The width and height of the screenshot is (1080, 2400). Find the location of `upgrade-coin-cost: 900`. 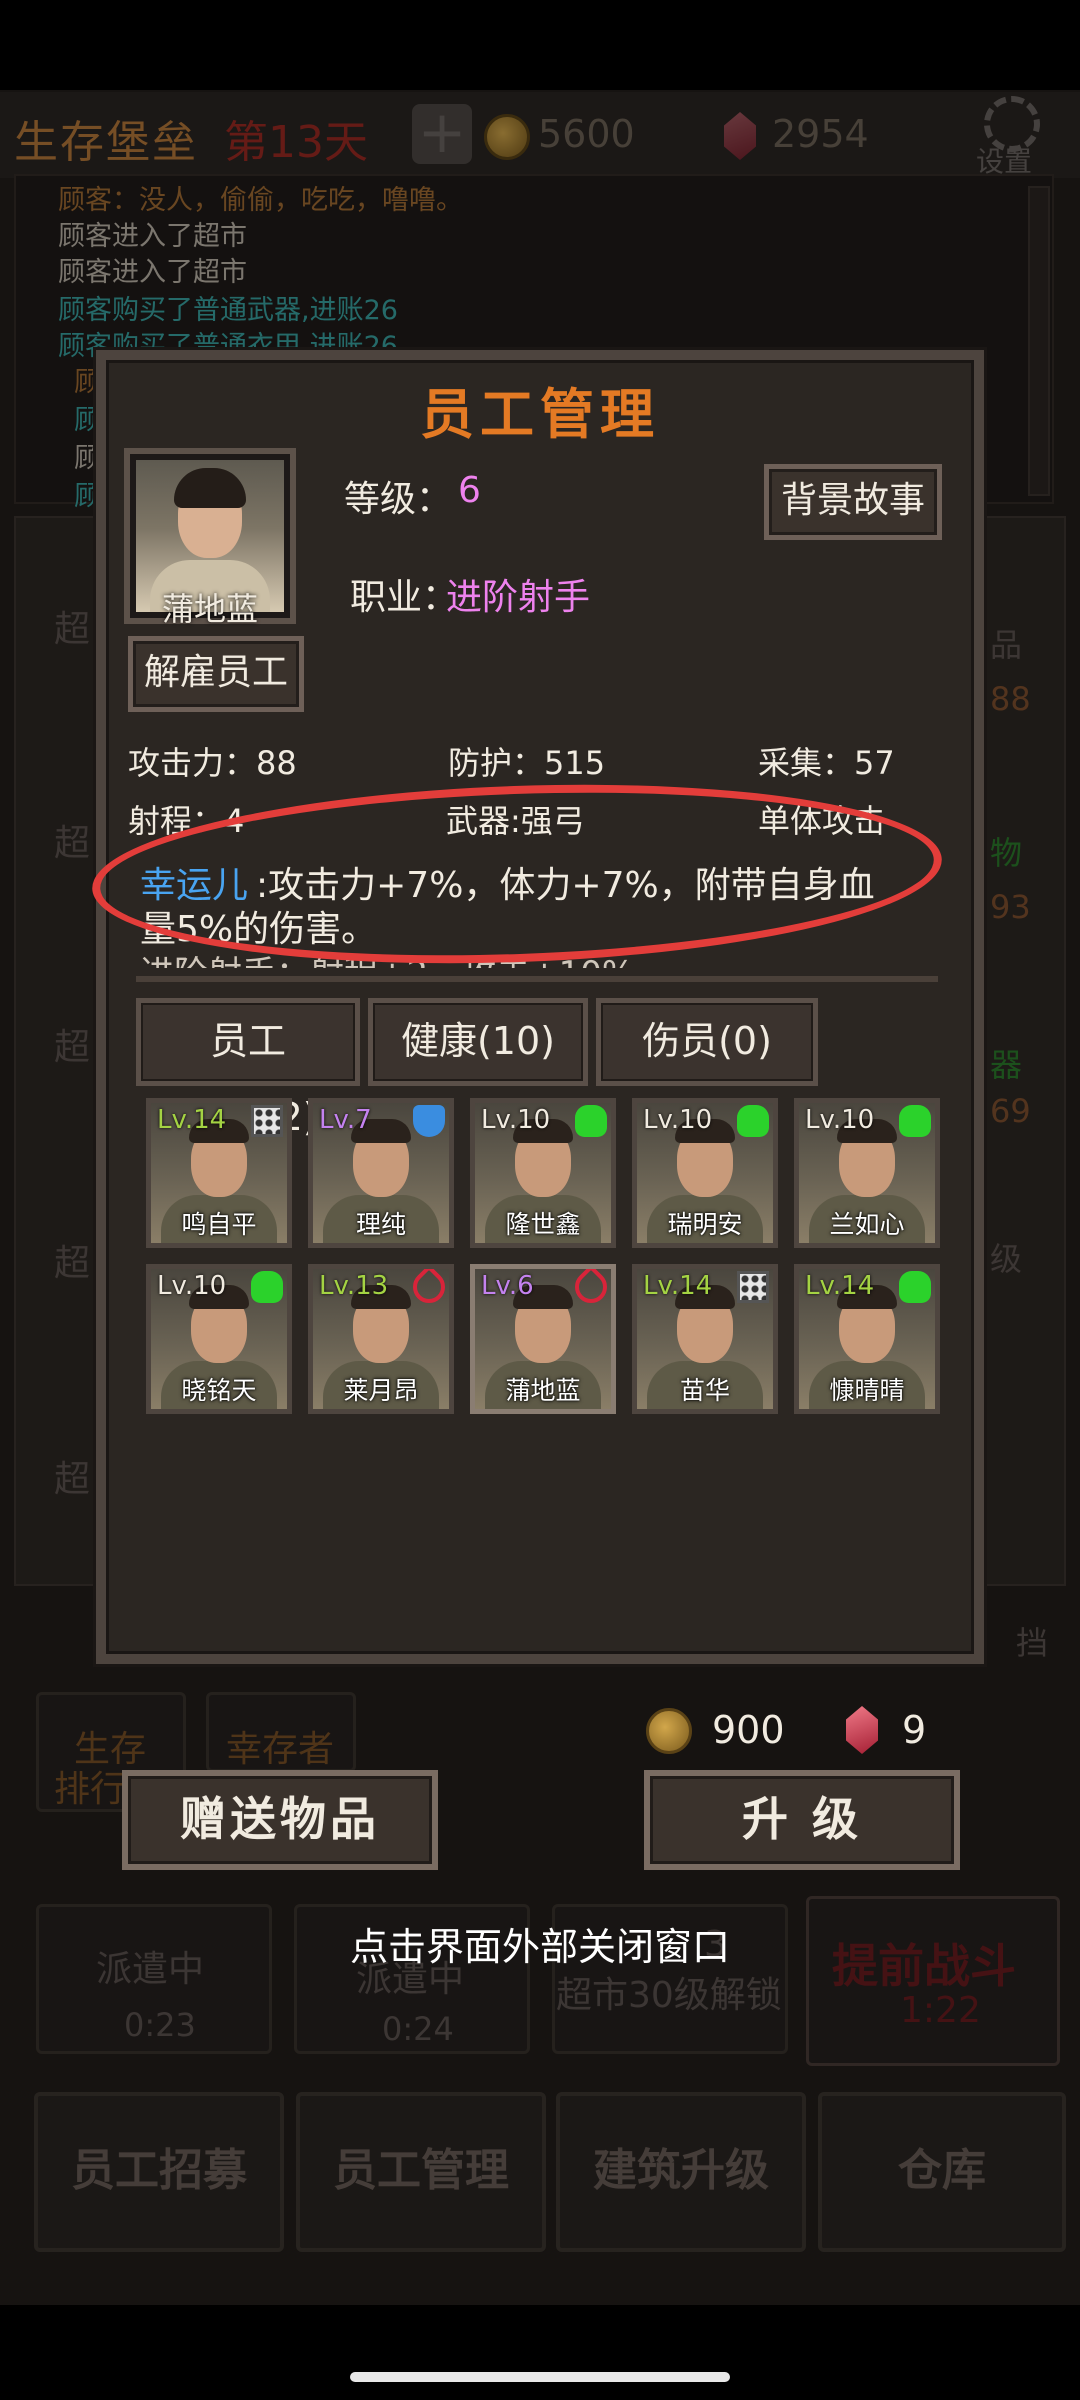

upgrade-coin-cost: 900 is located at coordinates (748, 1730).